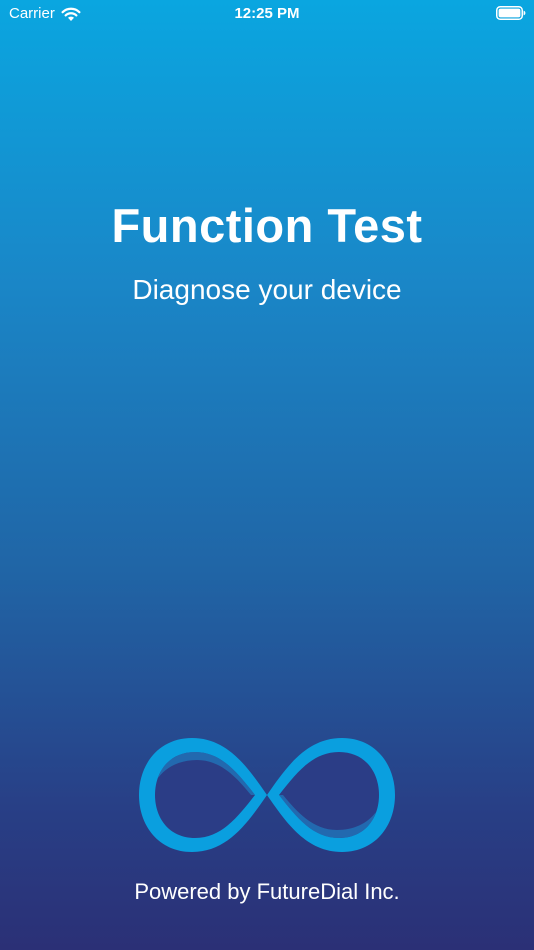 This screenshot has height=950, width=534. Describe the element at coordinates (267, 289) in the screenshot. I see `app-subtitle: Diagnose your device` at that location.